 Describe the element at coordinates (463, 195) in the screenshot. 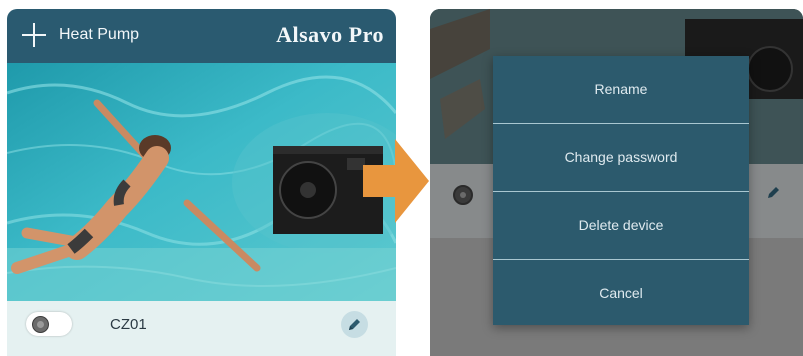

I see `dimmed-toggle-knob` at that location.